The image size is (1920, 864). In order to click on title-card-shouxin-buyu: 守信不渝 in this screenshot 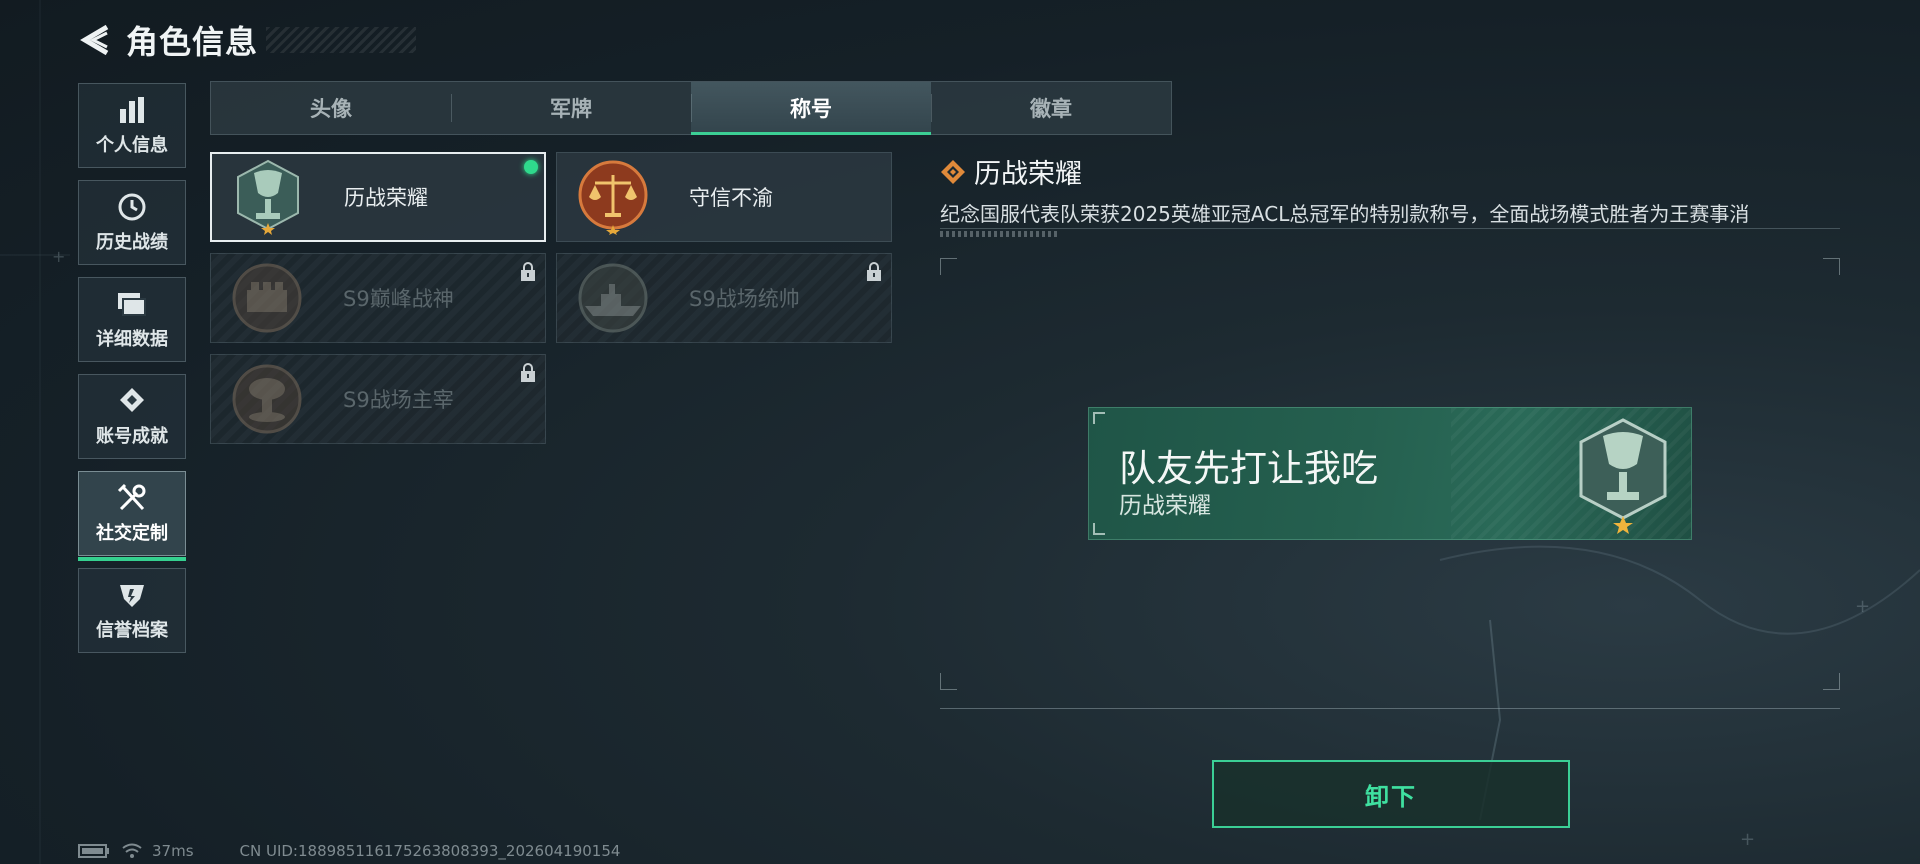, I will do `click(724, 197)`.